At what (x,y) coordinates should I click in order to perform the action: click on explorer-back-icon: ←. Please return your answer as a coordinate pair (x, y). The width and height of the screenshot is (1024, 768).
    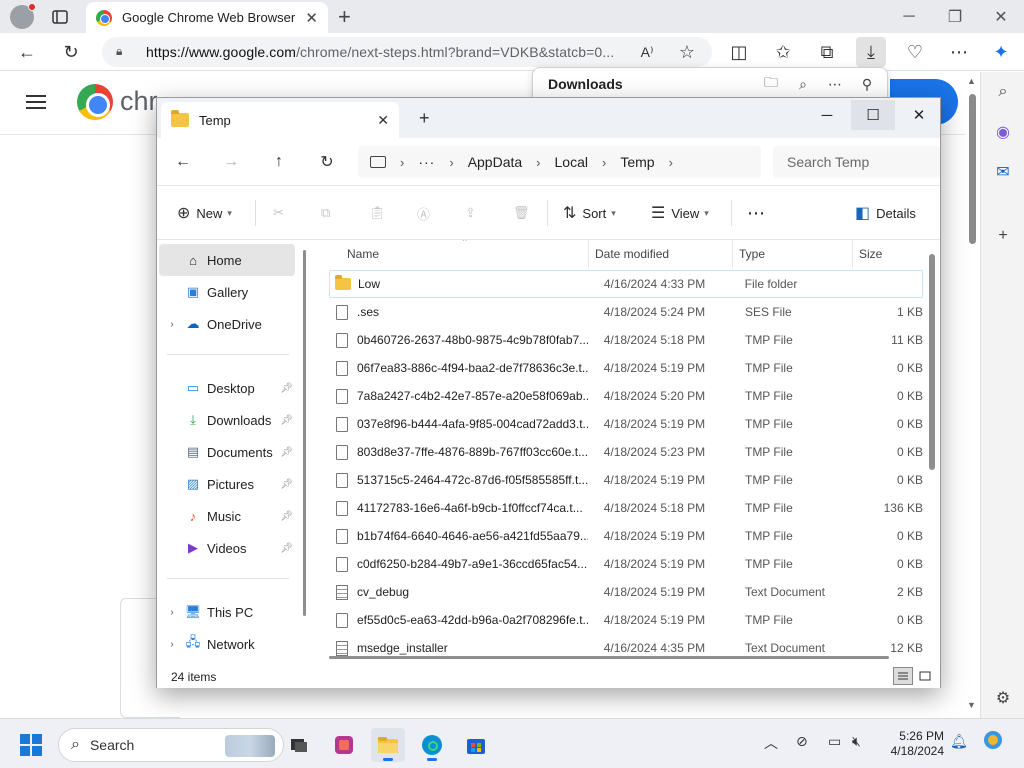
    Looking at the image, I should click on (183, 162).